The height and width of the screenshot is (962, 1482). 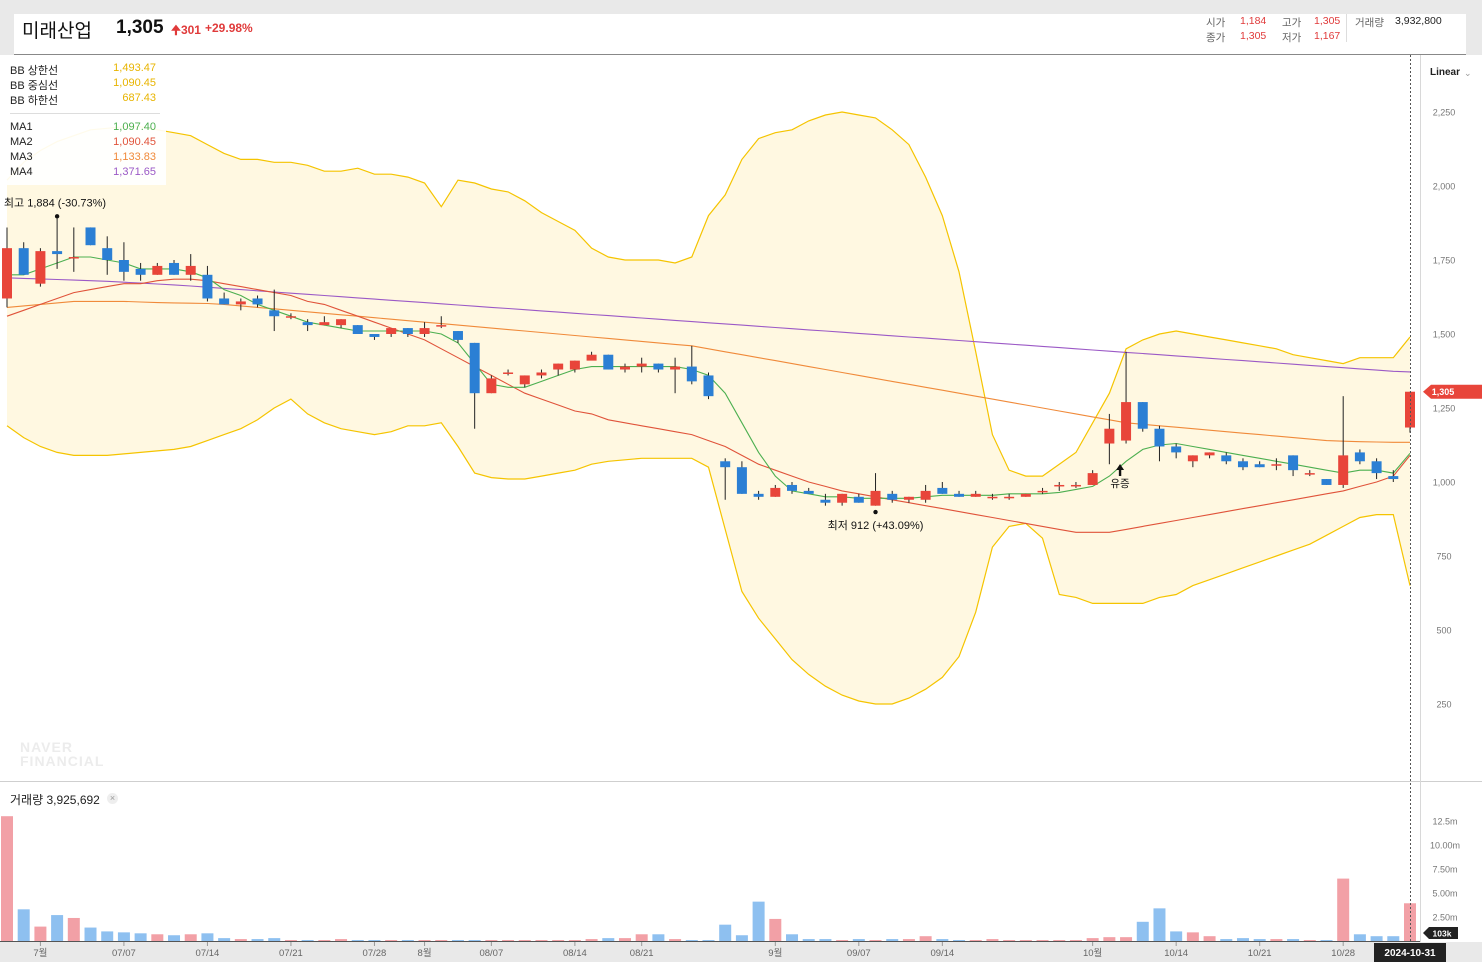 I want to click on legend-ma4: MA4 1,371.65, so click(x=83, y=173).